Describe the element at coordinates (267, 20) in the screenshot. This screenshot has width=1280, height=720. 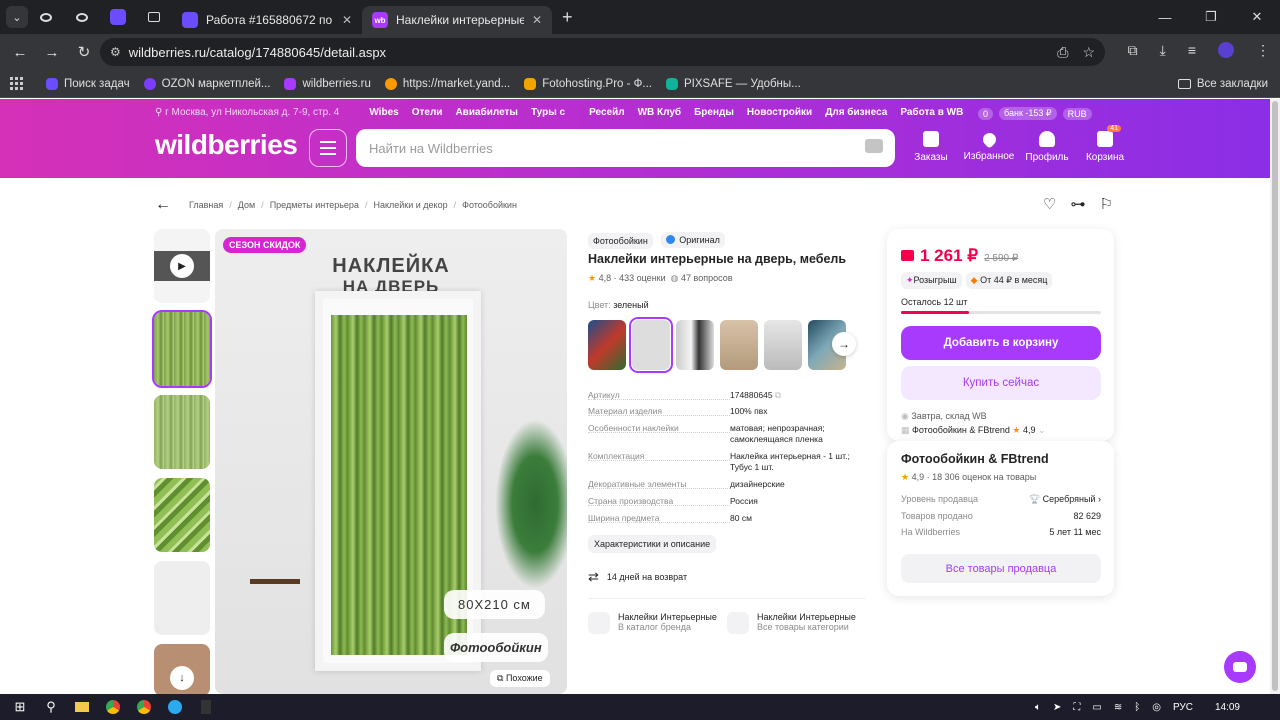
I see `tab-job: Работа #165880672 по заказу ✕` at that location.